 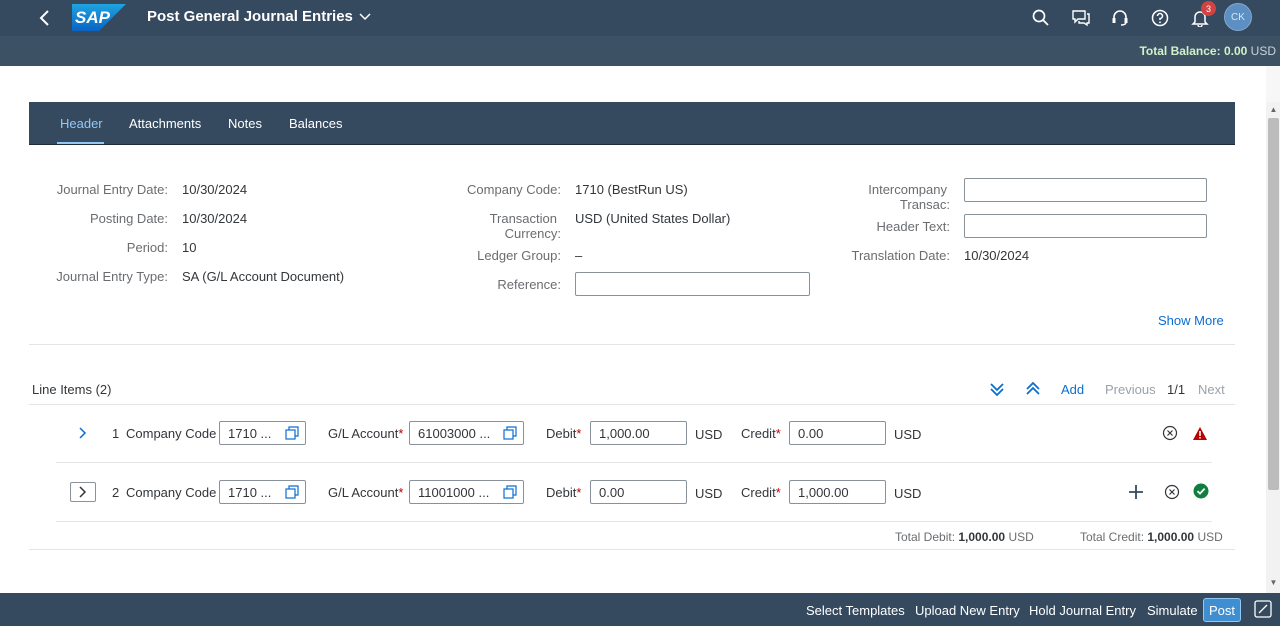 I want to click on app-title-menu: Post General Journal Entries, so click(x=259, y=16).